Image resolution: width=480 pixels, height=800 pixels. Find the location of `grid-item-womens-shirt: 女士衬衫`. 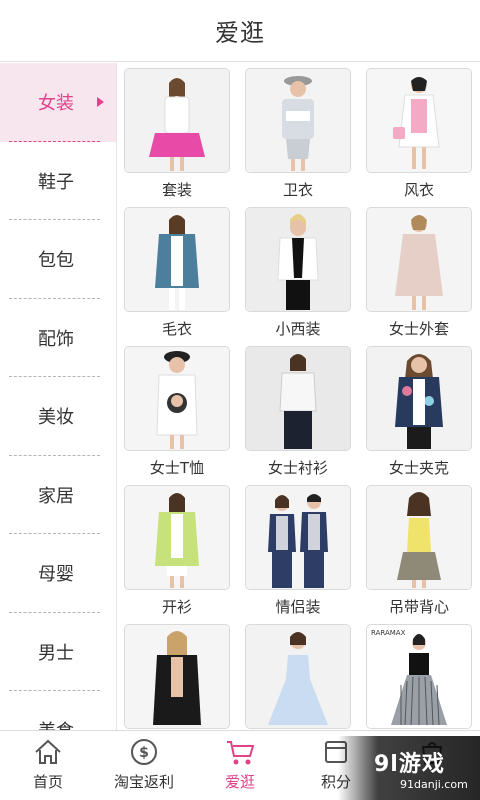

grid-item-womens-shirt: 女士衬衫 is located at coordinates (299, 410).